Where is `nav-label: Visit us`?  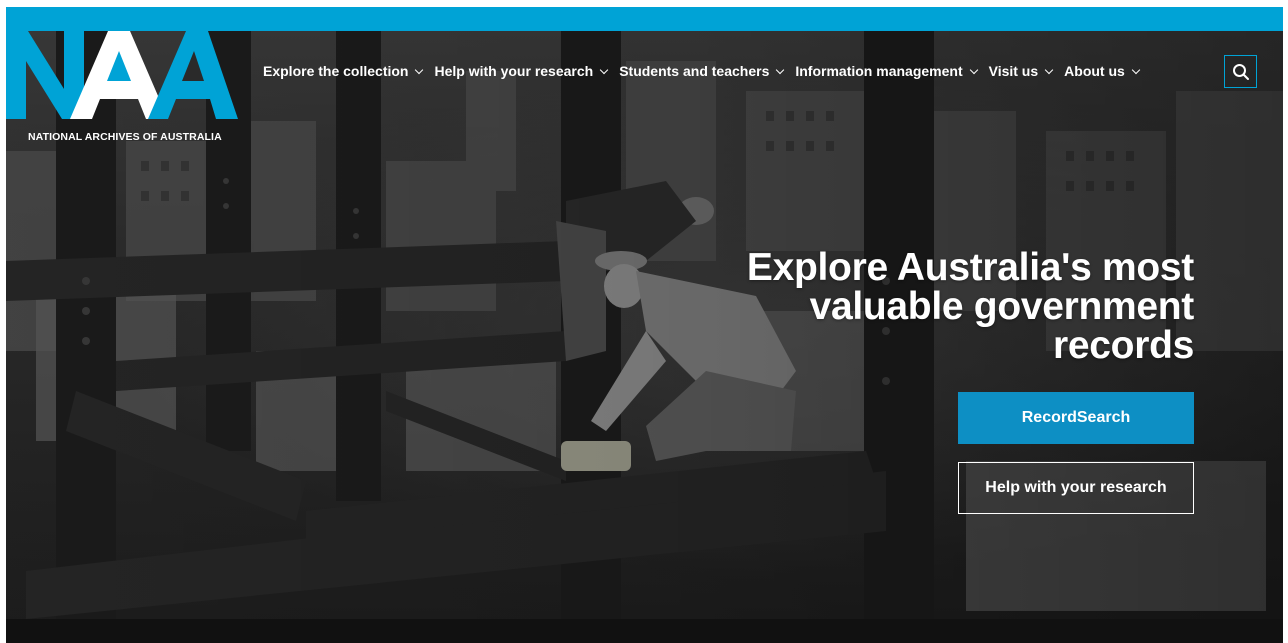 nav-label: Visit us is located at coordinates (1013, 71).